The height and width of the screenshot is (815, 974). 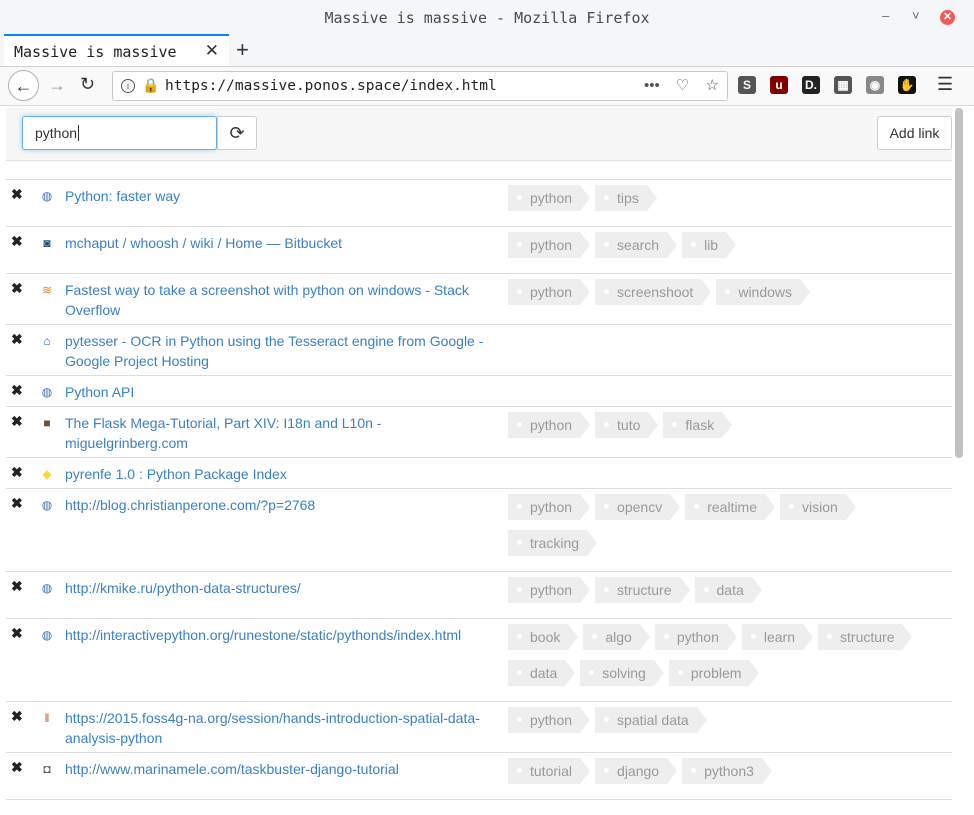 What do you see at coordinates (697, 425) in the screenshot?
I see `tag: flask` at bounding box center [697, 425].